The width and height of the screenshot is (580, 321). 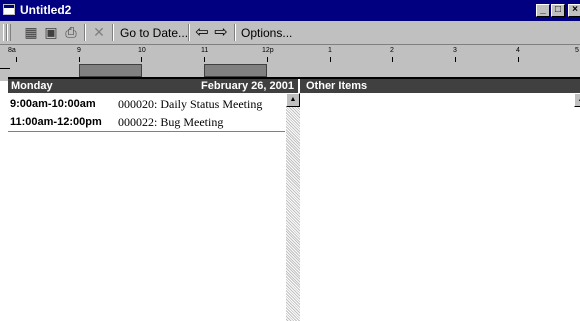 What do you see at coordinates (51, 32) in the screenshot?
I see `save-icon: ▣` at bounding box center [51, 32].